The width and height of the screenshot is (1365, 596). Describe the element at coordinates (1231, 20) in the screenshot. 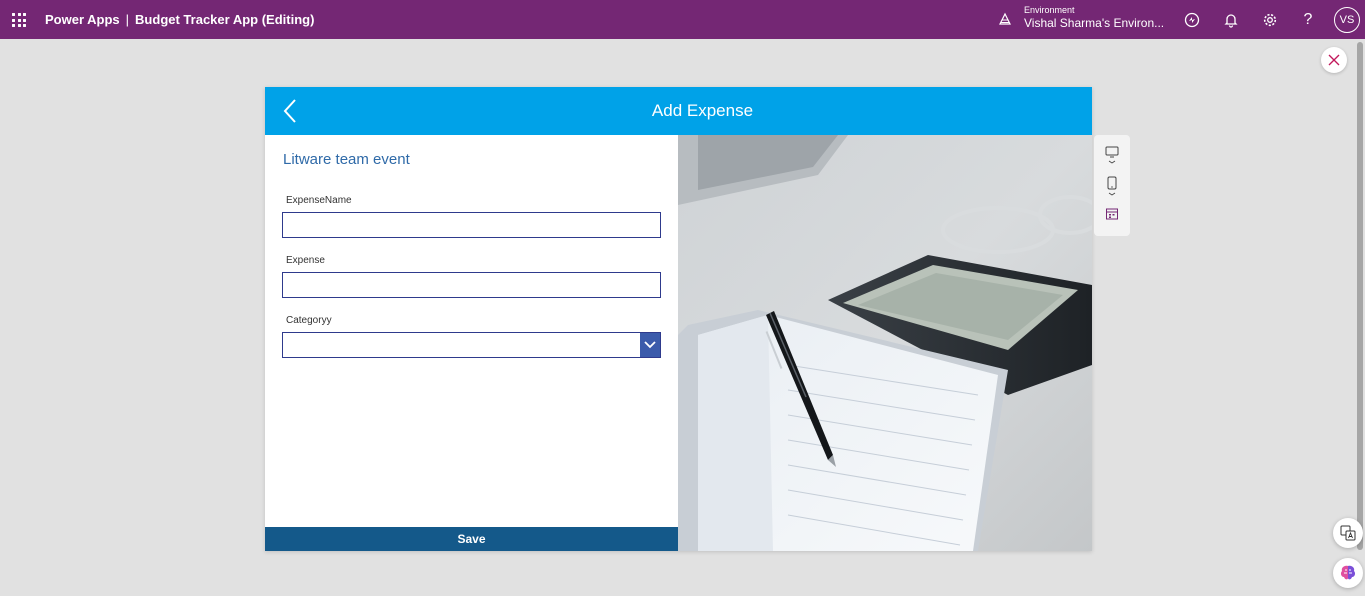

I see `bell-icon` at that location.